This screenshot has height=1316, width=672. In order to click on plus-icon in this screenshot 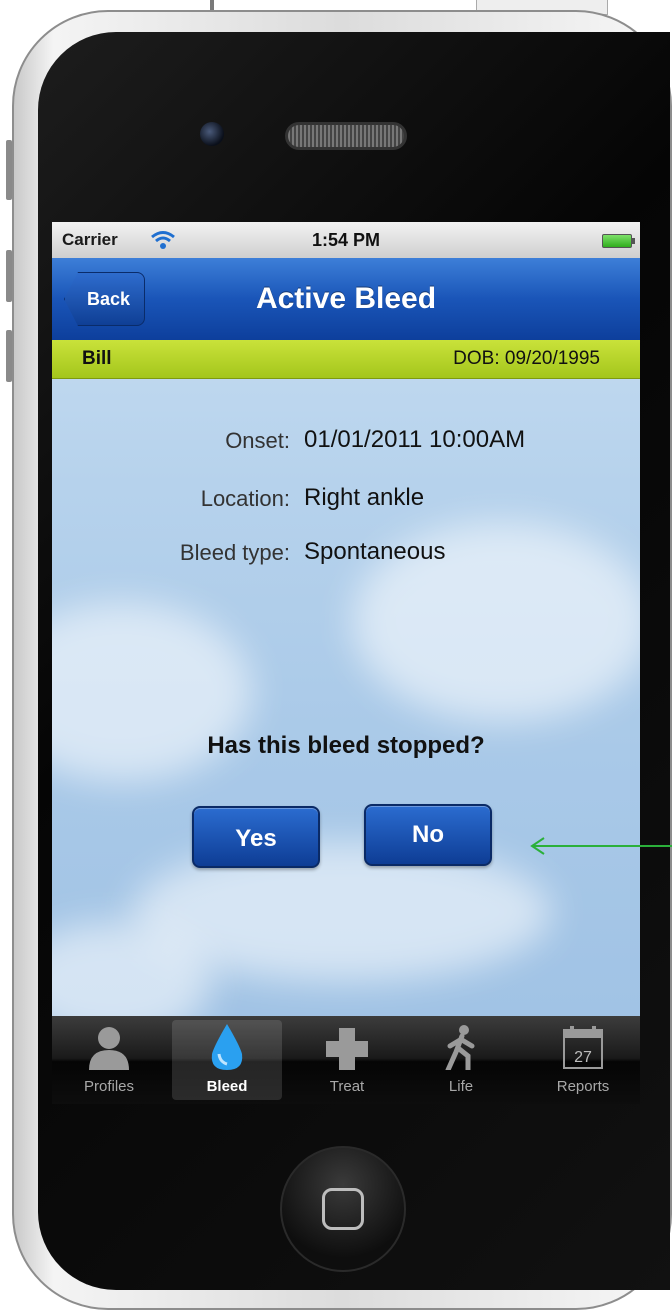, I will do `click(347, 1049)`.